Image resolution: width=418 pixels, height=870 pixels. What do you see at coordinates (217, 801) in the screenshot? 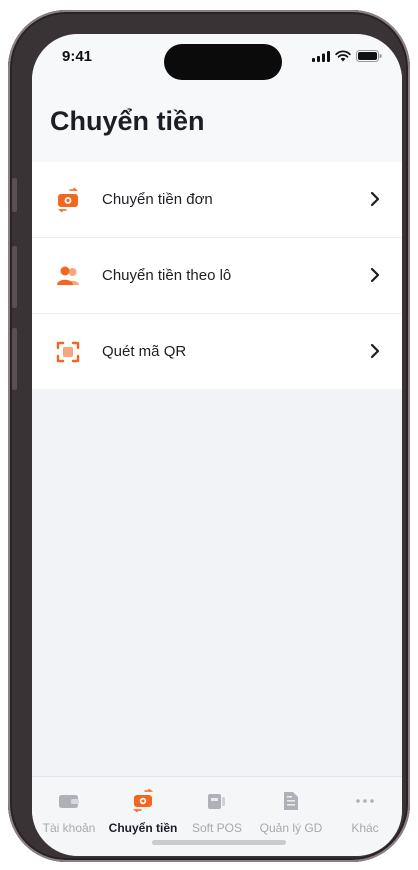
I see `pos-icon` at bounding box center [217, 801].